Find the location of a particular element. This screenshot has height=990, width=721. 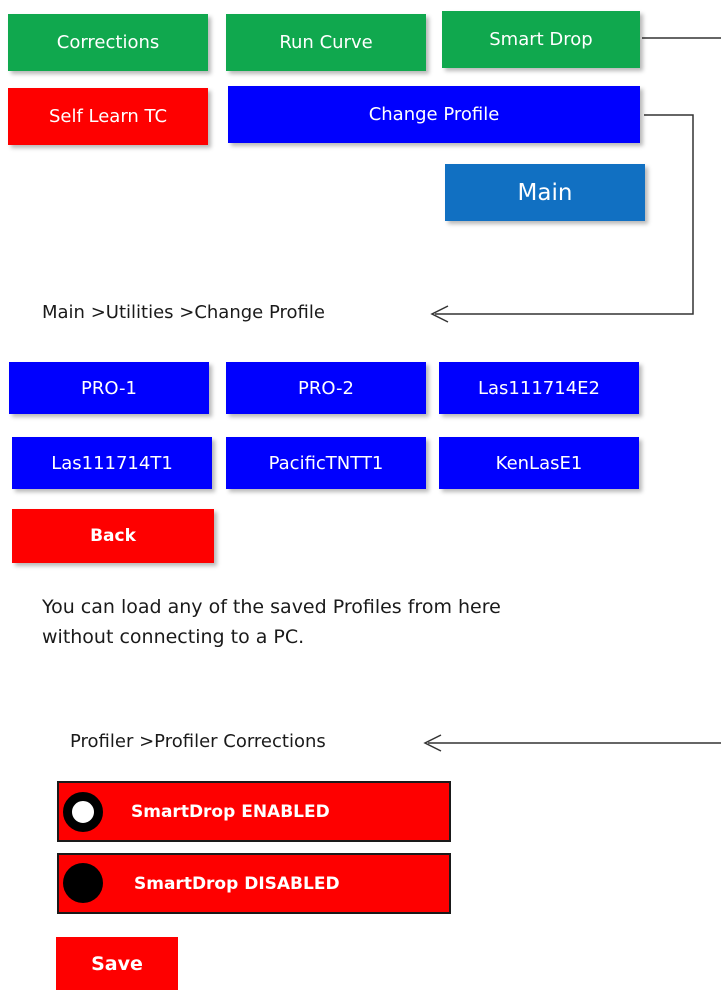

profiler-arrowhead is located at coordinates (432, 743).